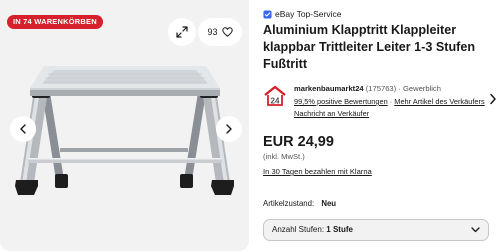  I want to click on steps-select-label: Anzahl Stufen:, so click(298, 229).